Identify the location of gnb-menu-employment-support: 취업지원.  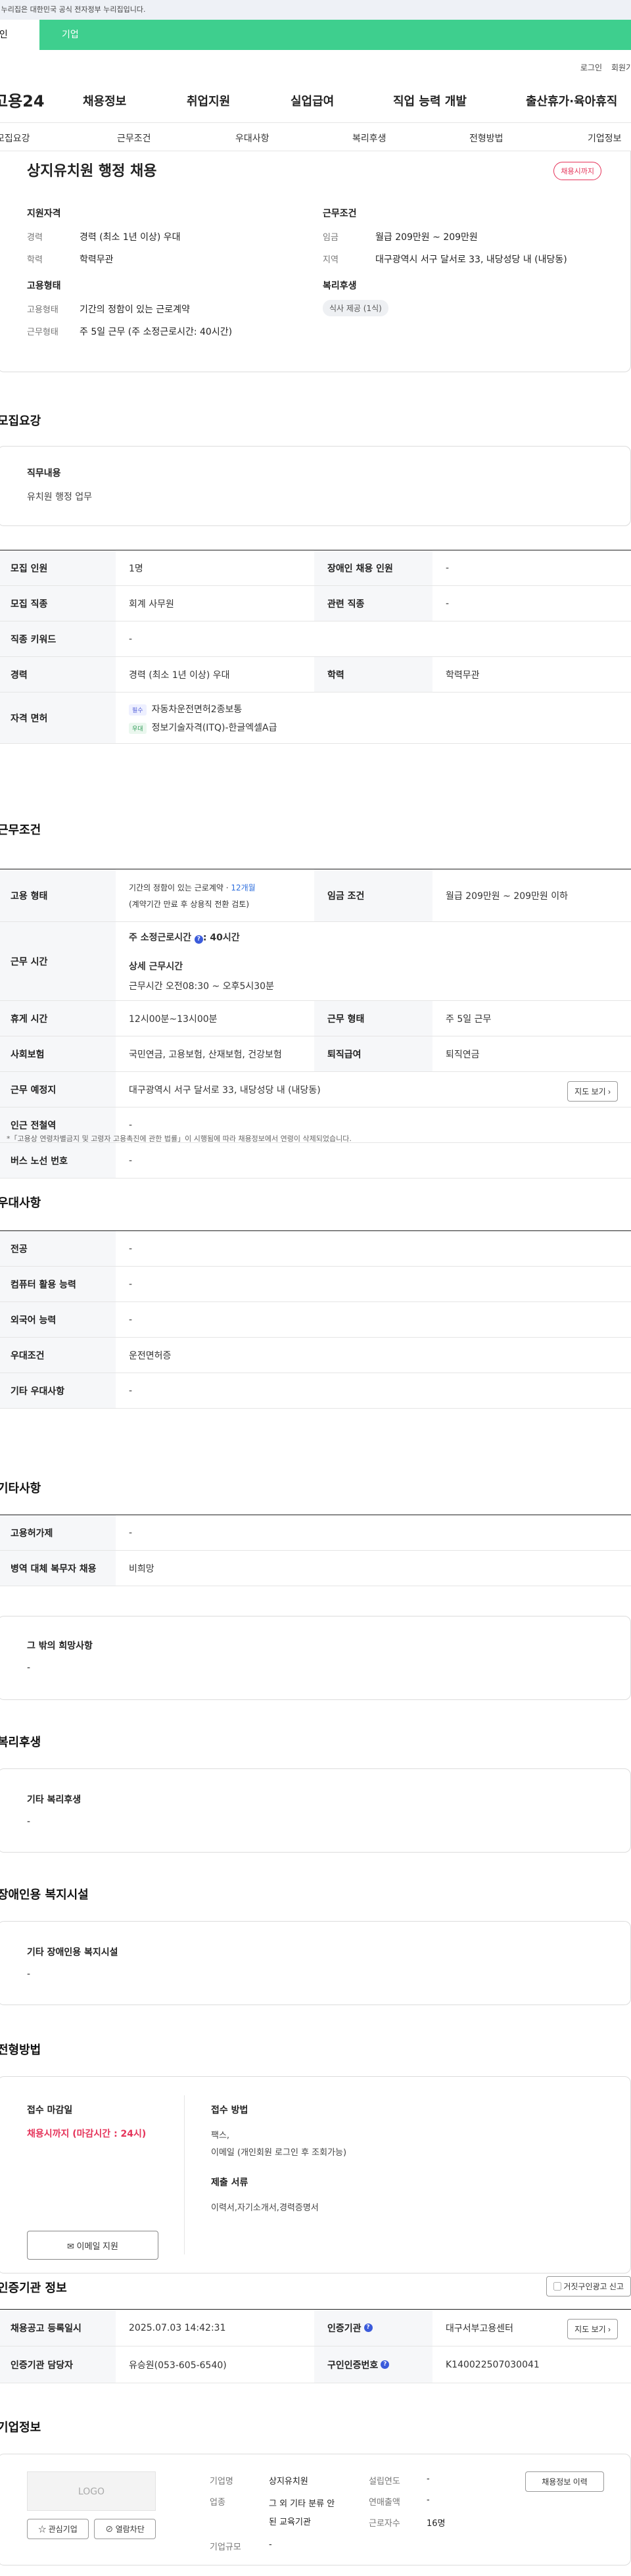
(209, 100).